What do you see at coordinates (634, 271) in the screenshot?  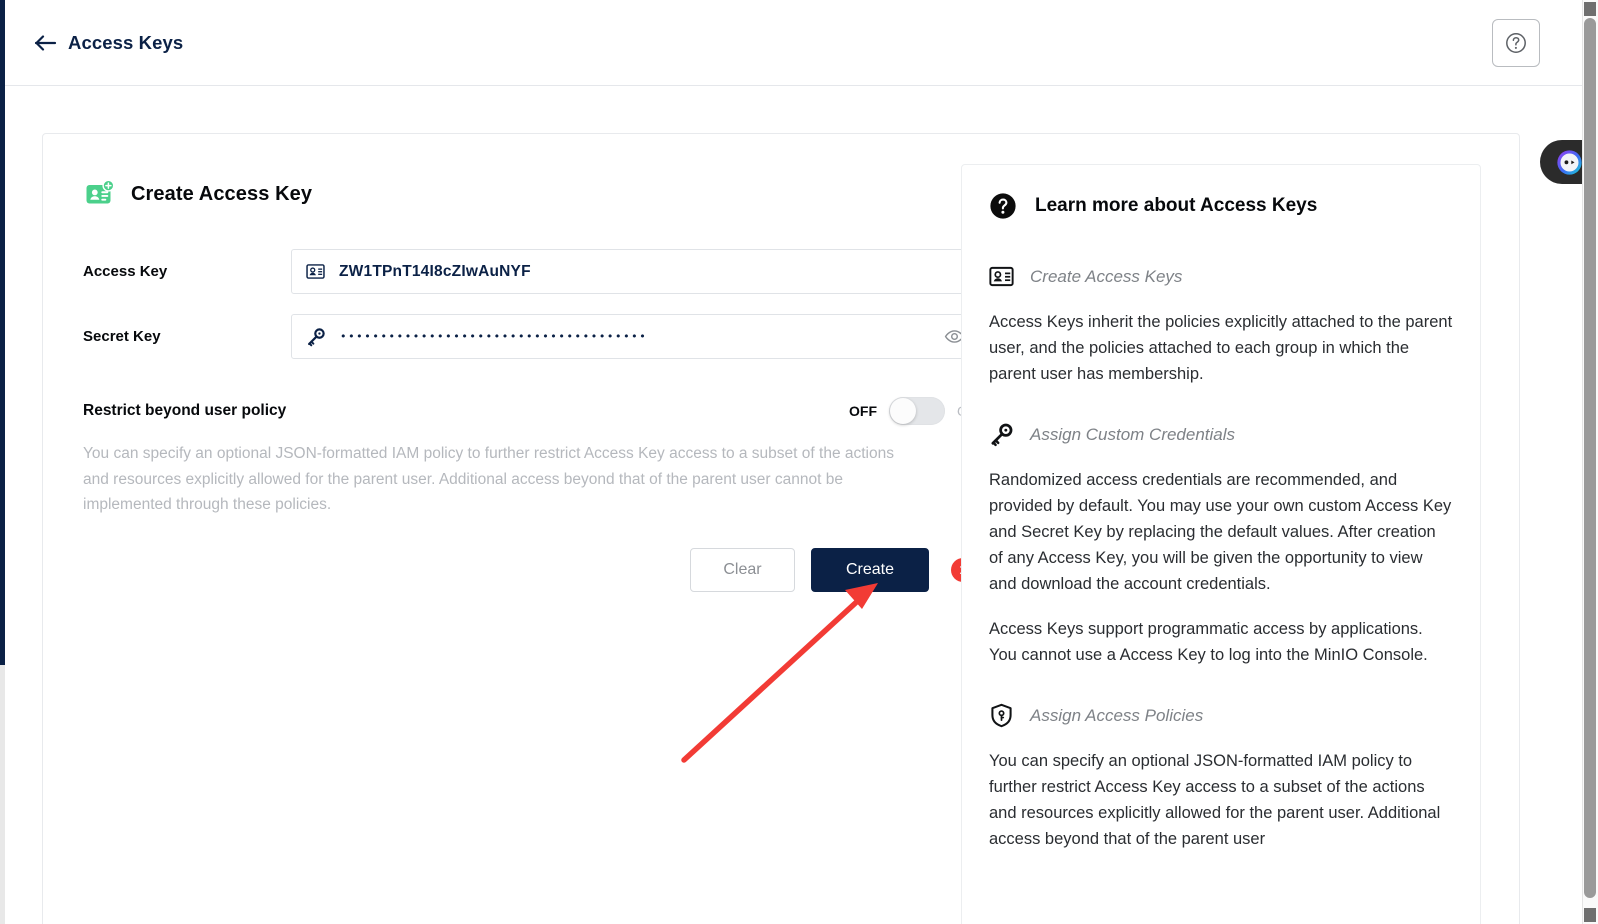 I see `access-key-input: ZW1TPnT14I8cZIwAuNYF` at bounding box center [634, 271].